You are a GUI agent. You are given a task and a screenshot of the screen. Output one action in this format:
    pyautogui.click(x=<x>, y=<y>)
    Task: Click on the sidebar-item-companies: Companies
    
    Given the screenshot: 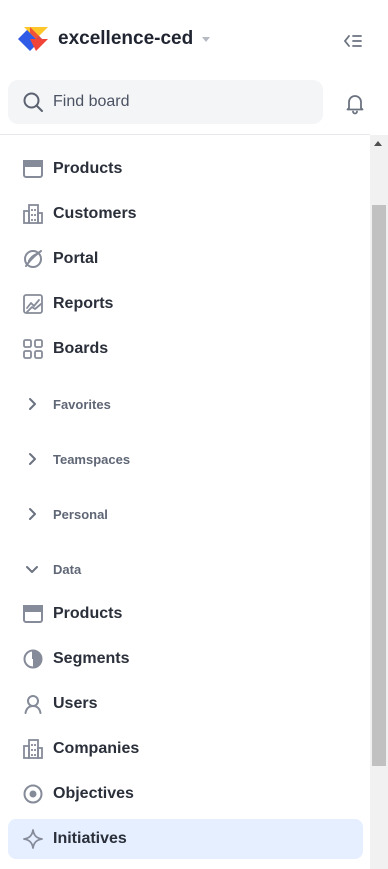 What is the action you would take?
    pyautogui.click(x=185, y=749)
    